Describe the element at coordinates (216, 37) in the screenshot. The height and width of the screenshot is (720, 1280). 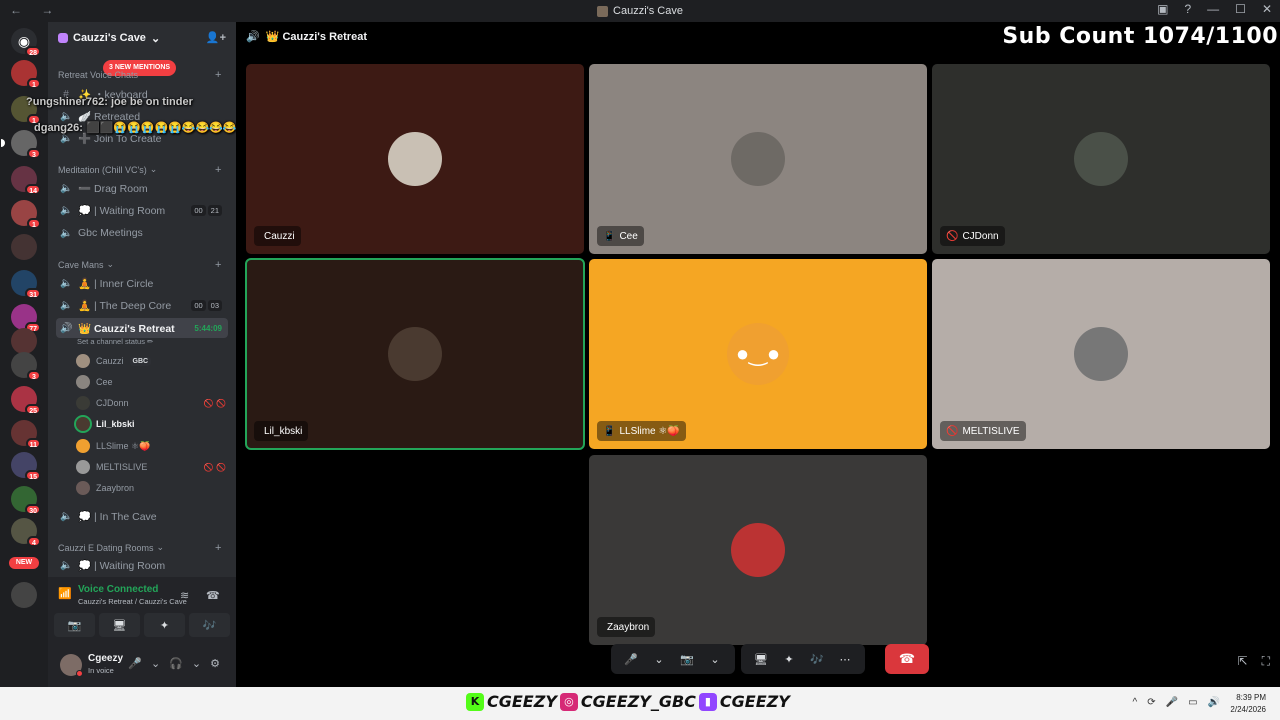
I see `invite-people-icon: 👤+` at that location.